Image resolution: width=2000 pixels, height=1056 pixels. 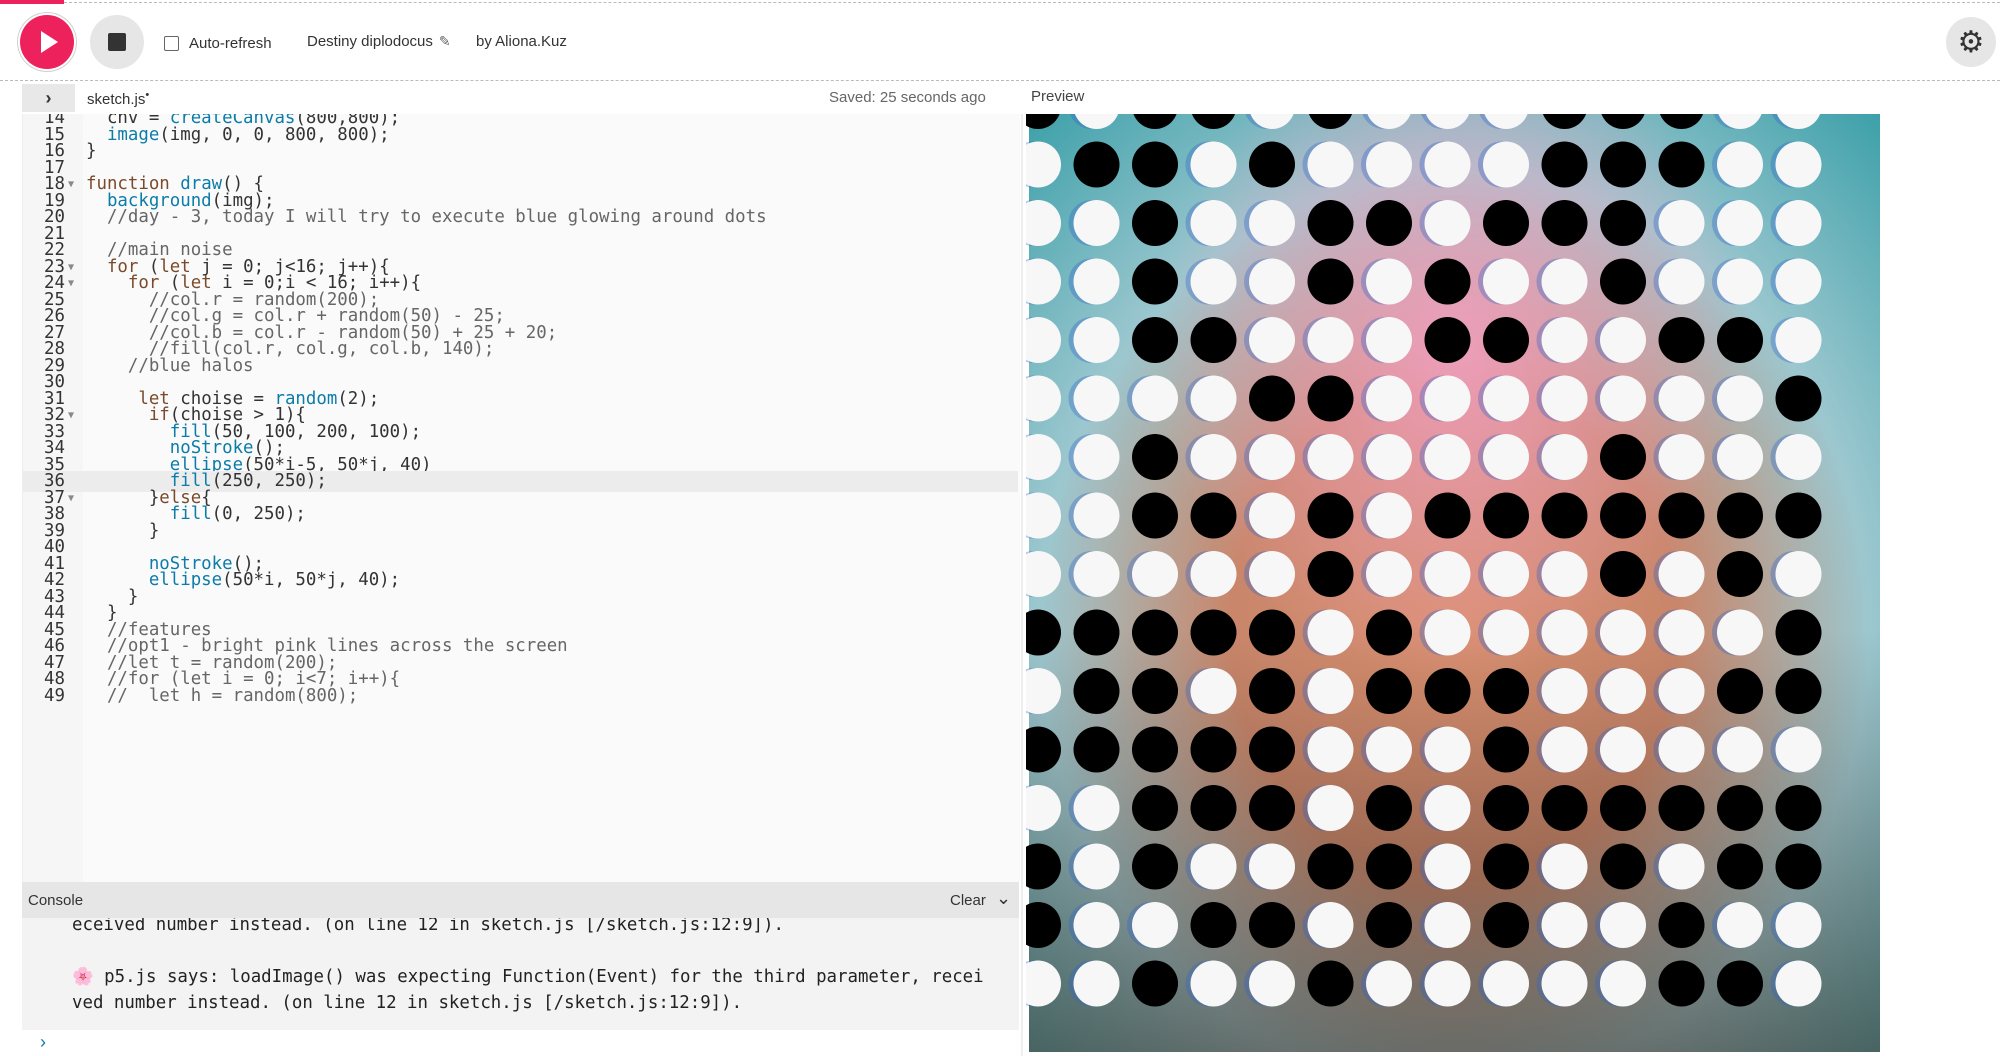 I want to click on author-link: by Aliona.Kuz, so click(x=521, y=41).